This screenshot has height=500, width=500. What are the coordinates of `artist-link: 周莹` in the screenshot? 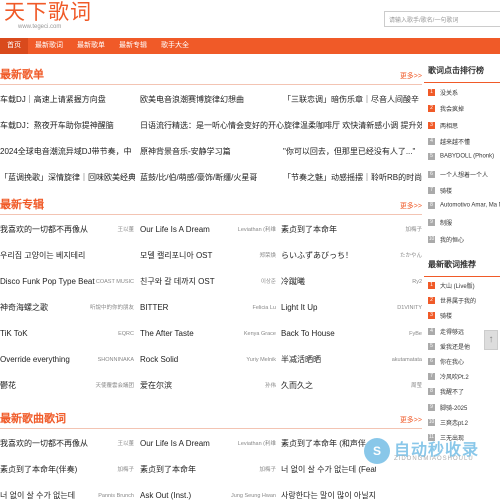 It's located at (399, 386).